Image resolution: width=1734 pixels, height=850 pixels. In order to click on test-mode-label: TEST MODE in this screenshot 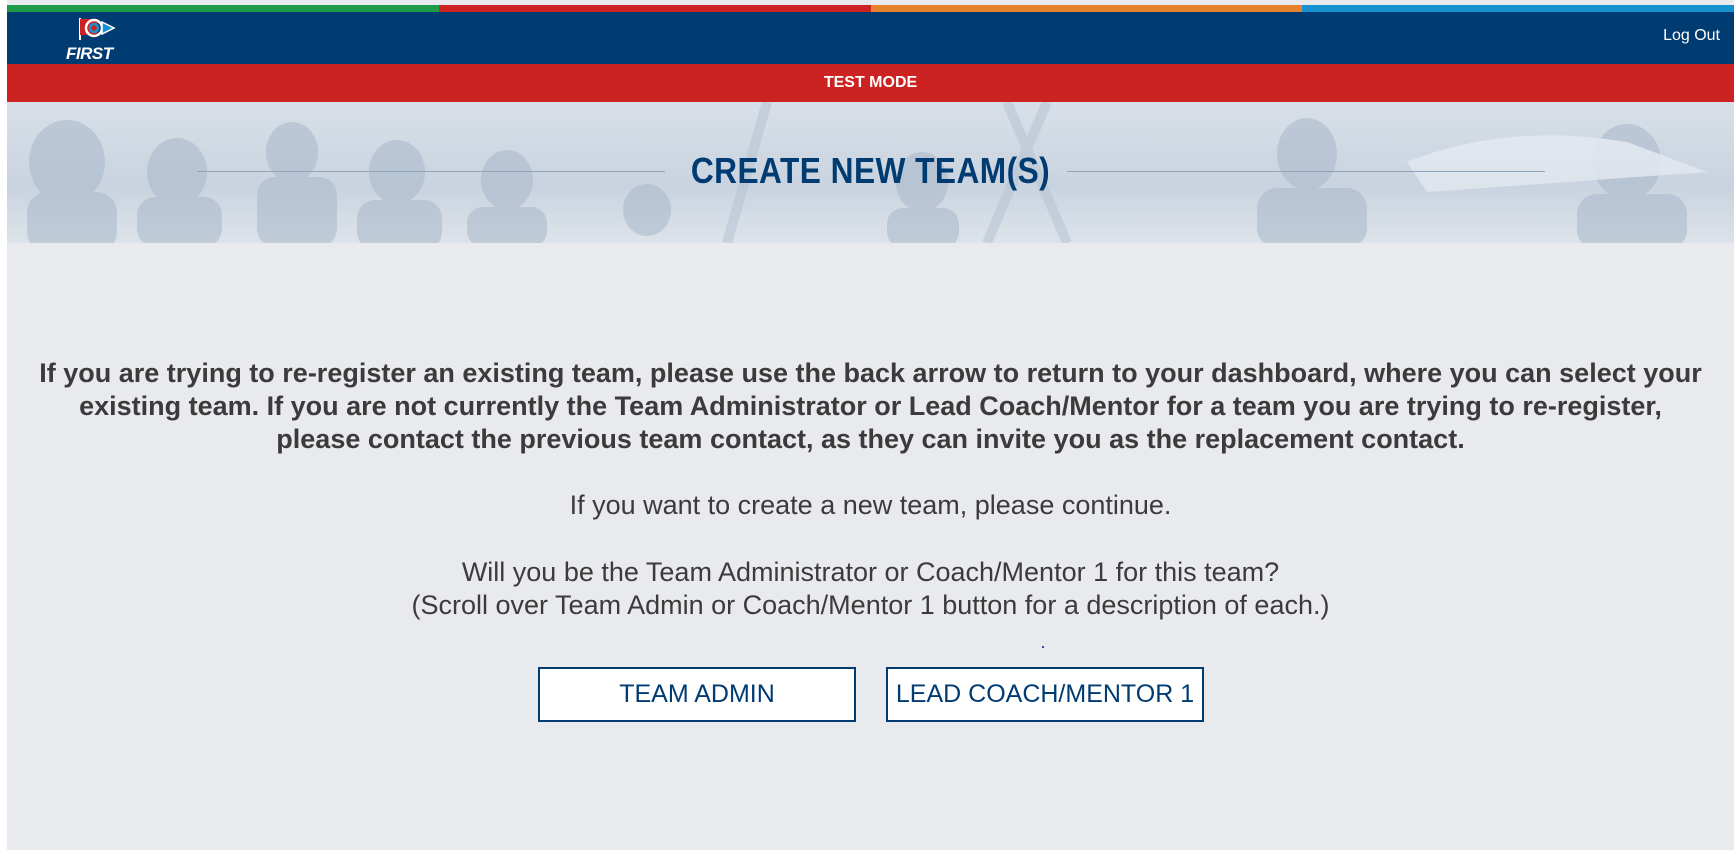, I will do `click(870, 82)`.